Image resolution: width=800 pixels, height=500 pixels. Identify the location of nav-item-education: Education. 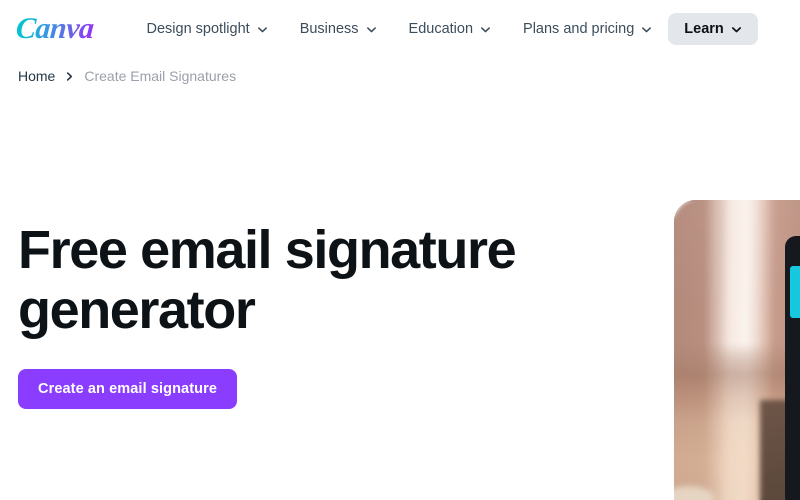
(450, 29).